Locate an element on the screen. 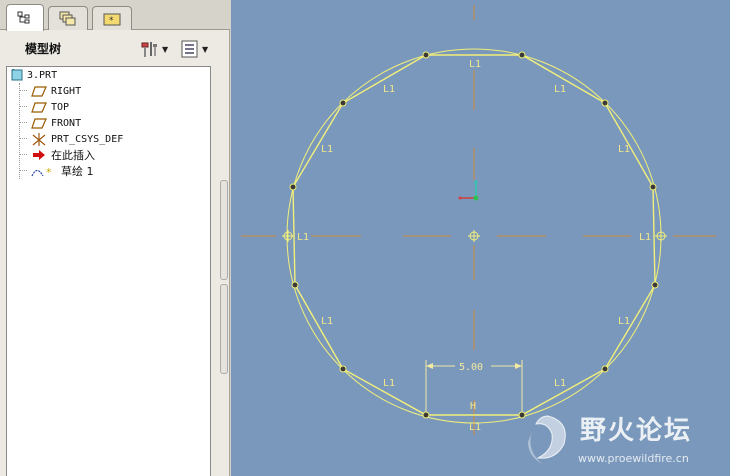  tree-item-label: 草绘 1 is located at coordinates (77, 171).